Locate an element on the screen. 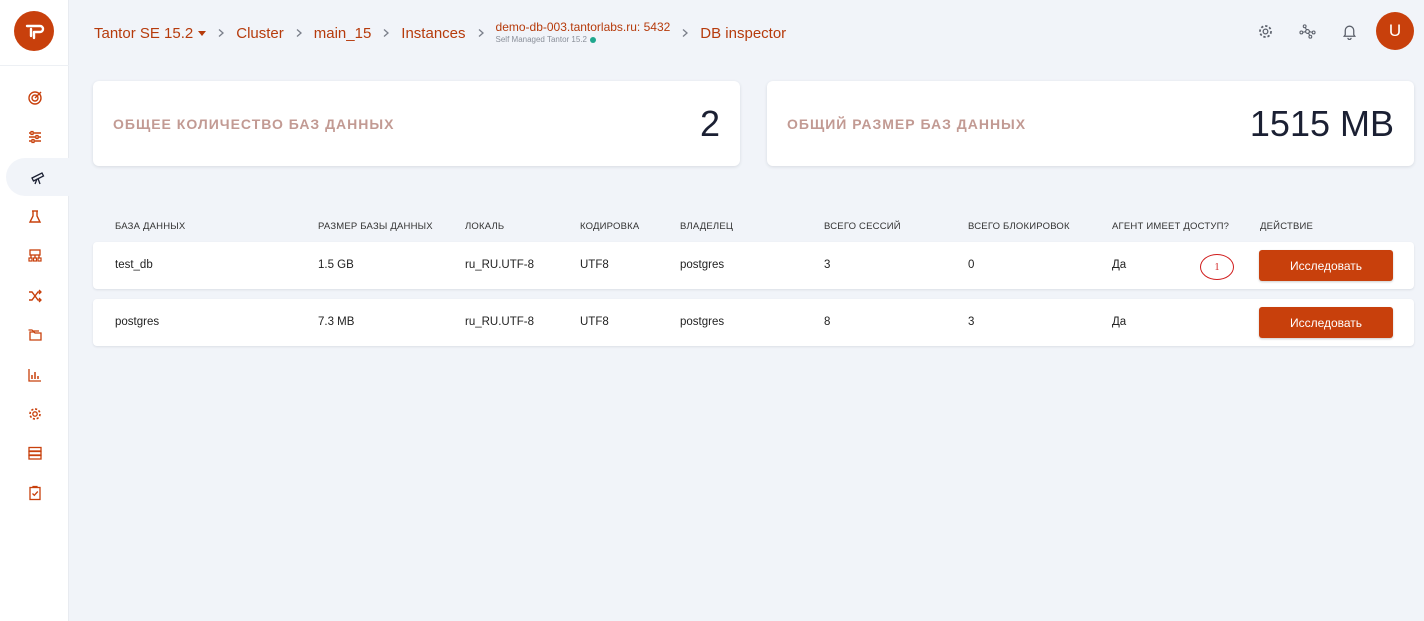 This screenshot has height=621, width=1424. sidebar-item-overview is located at coordinates (34, 98).